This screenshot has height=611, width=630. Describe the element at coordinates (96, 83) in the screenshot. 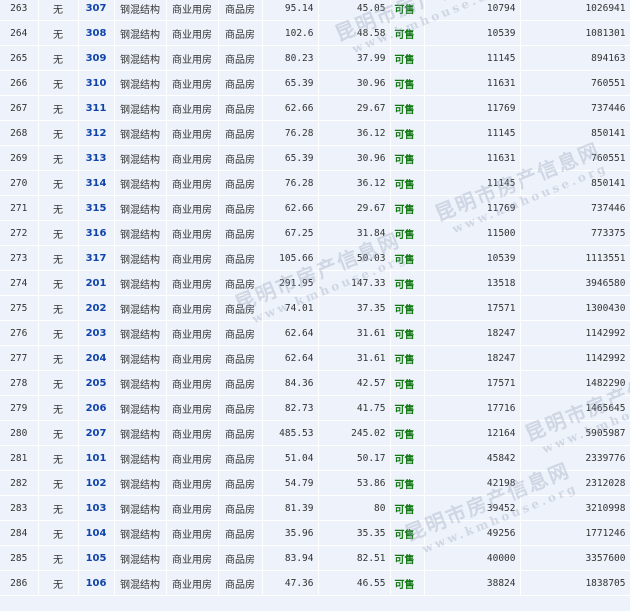

I see `room-number-link: 310` at that location.